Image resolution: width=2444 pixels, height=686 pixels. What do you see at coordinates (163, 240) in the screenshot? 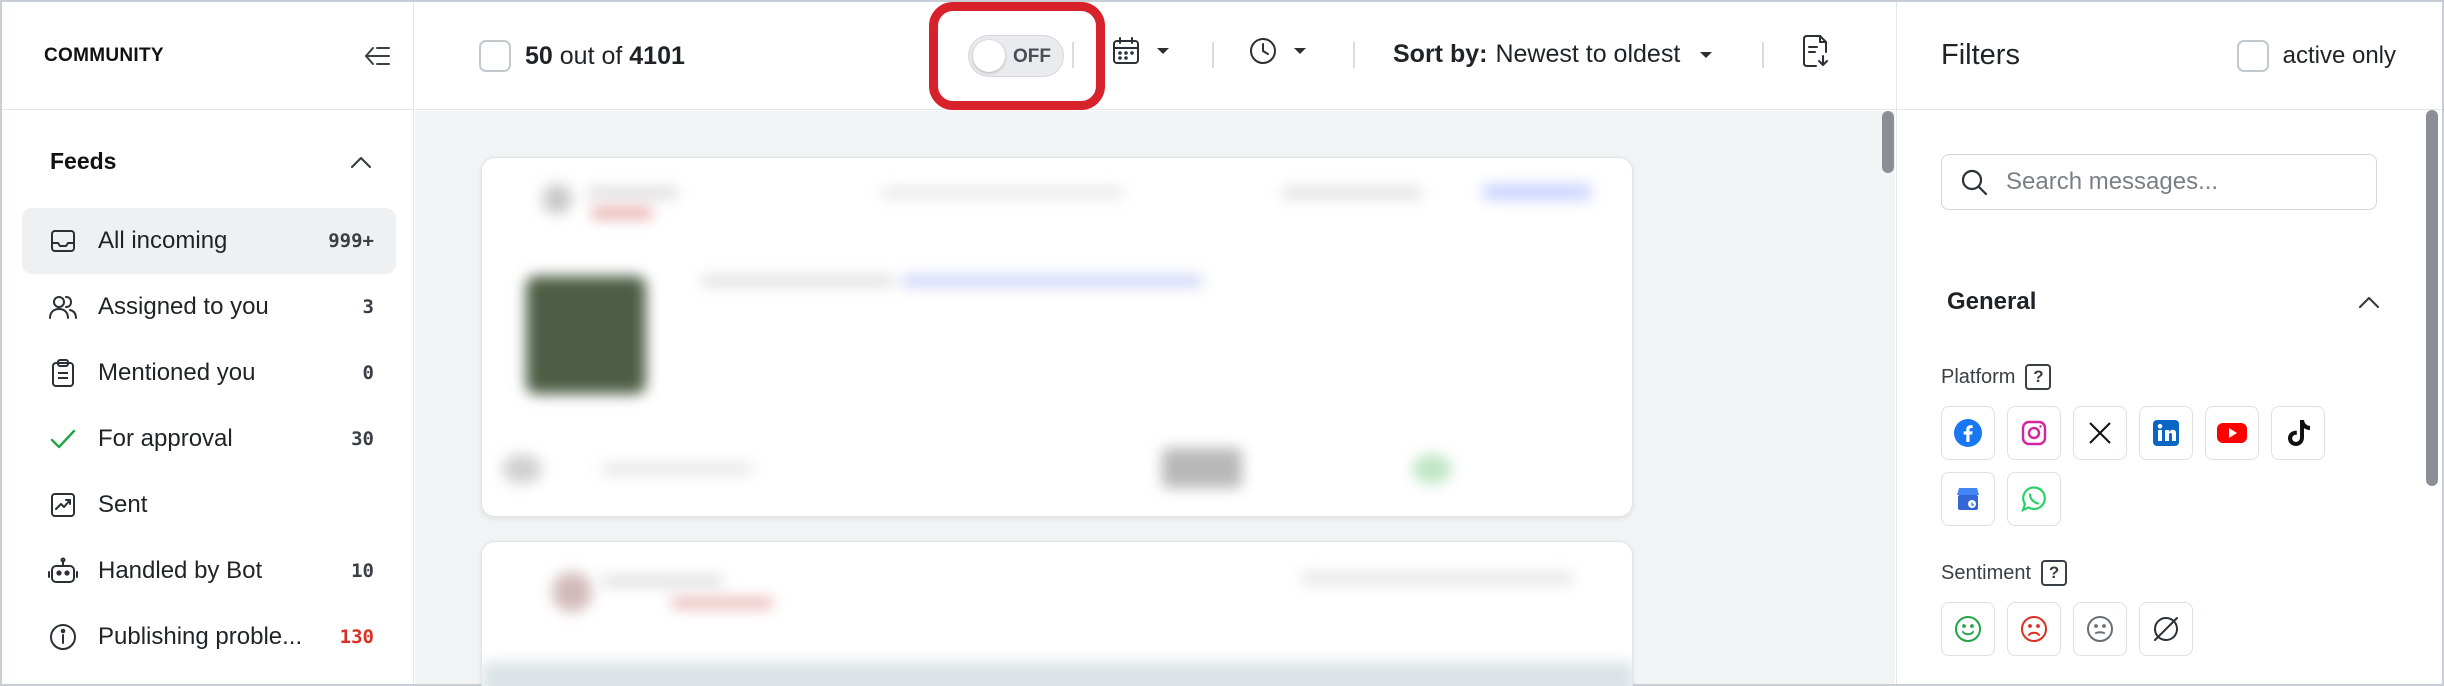
I see `sidebar-item-label: All incoming` at bounding box center [163, 240].